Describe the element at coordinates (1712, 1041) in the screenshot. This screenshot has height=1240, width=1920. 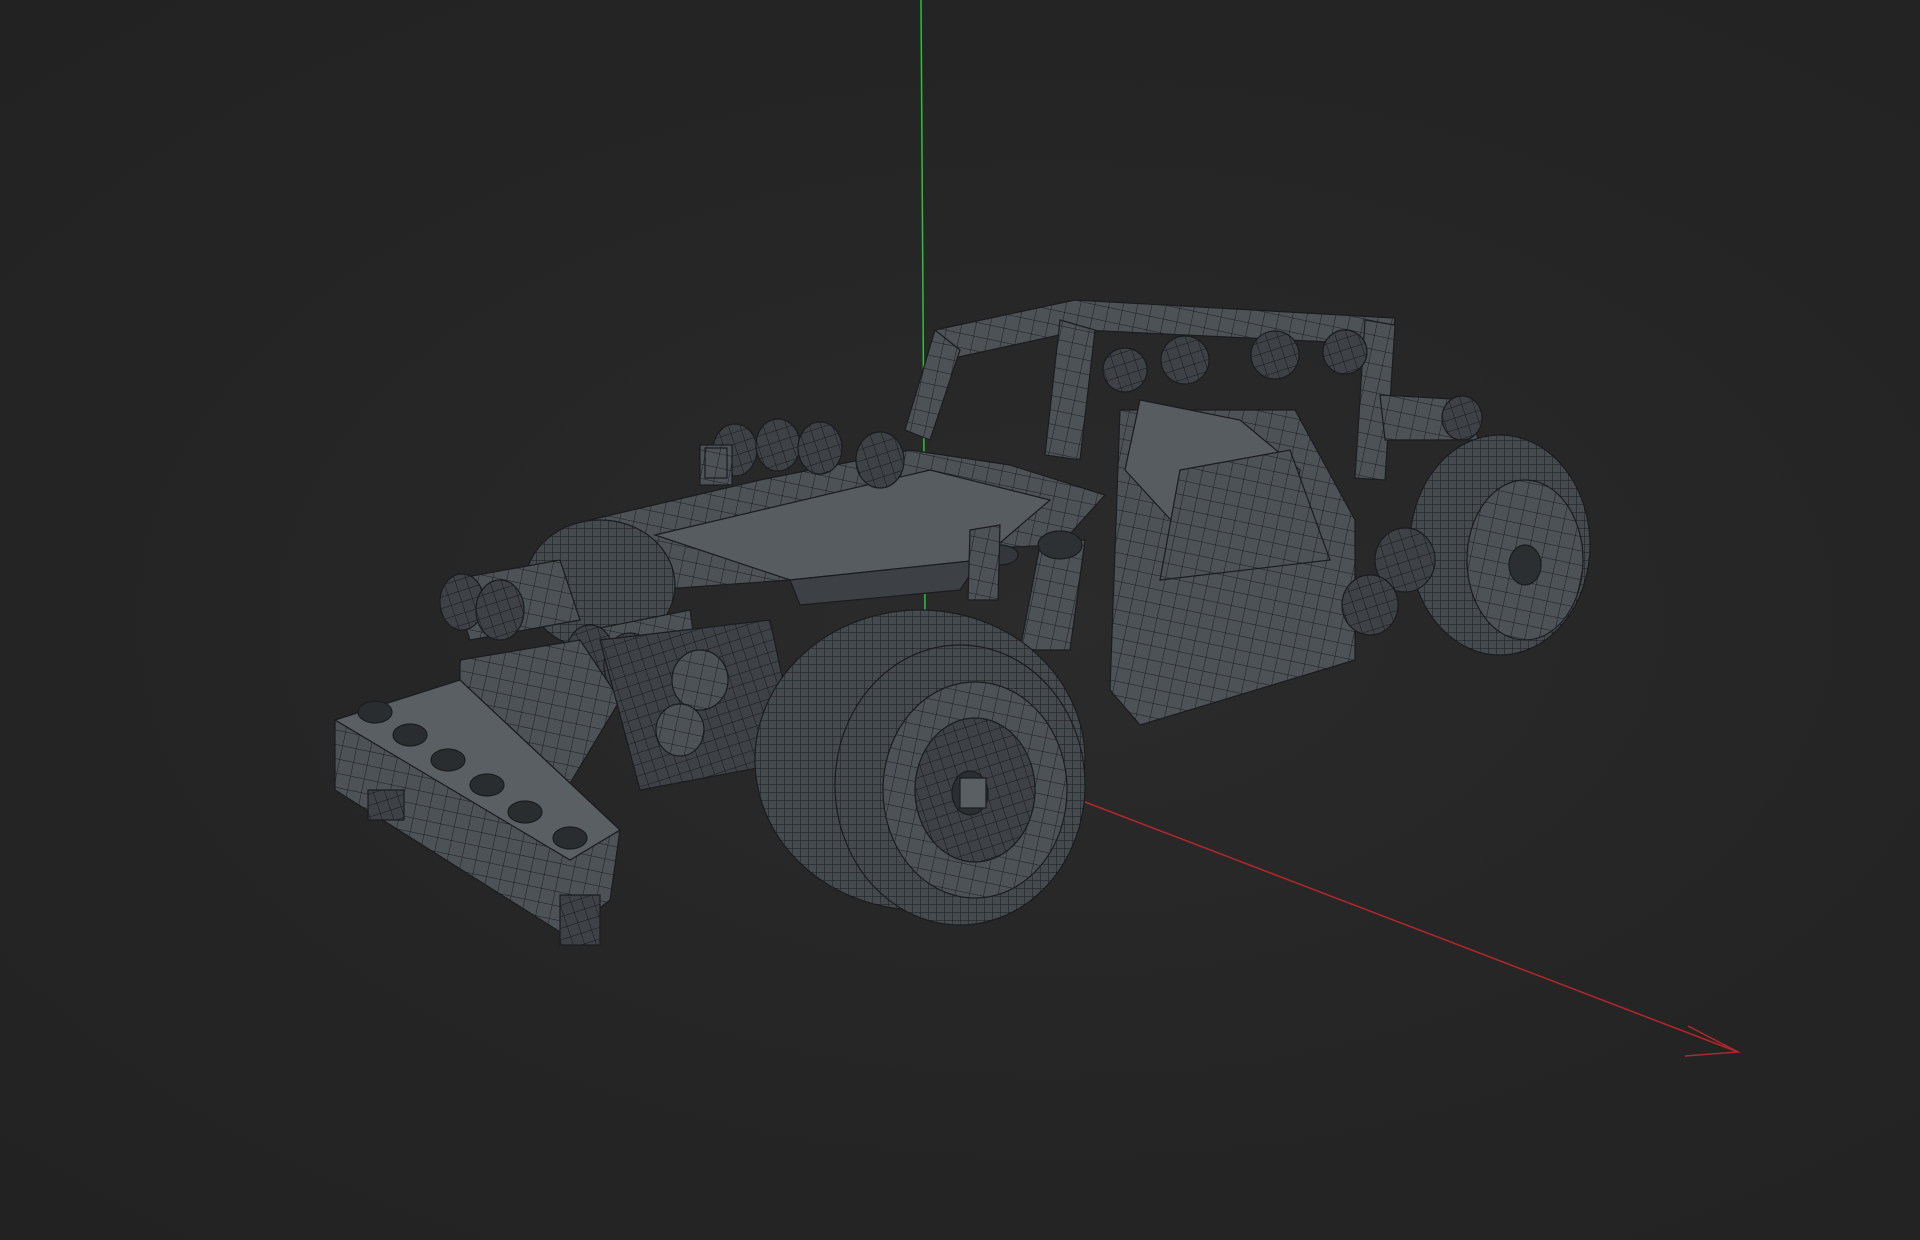
I see `x-axis-arrow-icon` at that location.